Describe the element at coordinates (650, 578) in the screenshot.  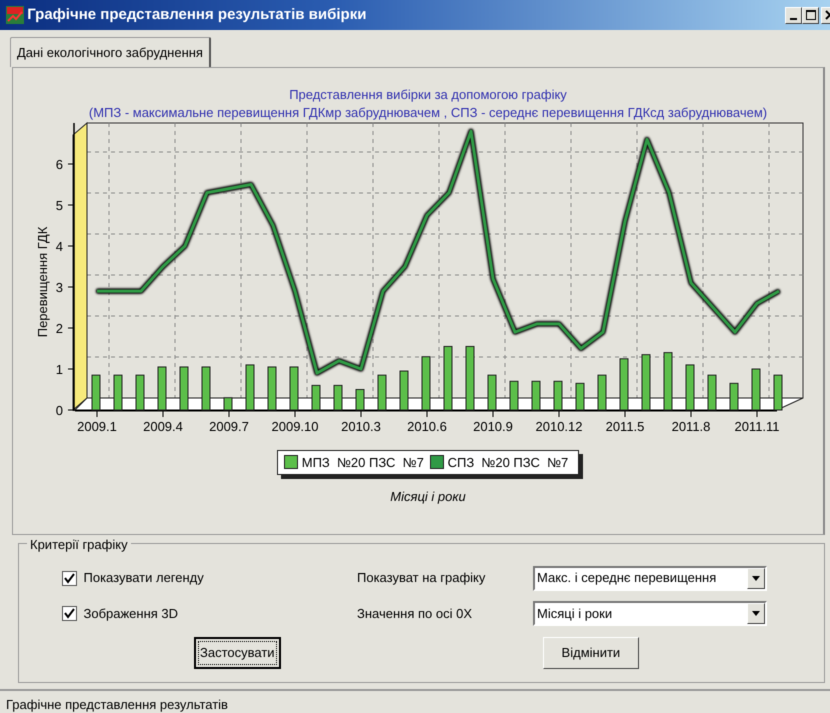
I see `dropdown: Макс. і середнє перевищення` at that location.